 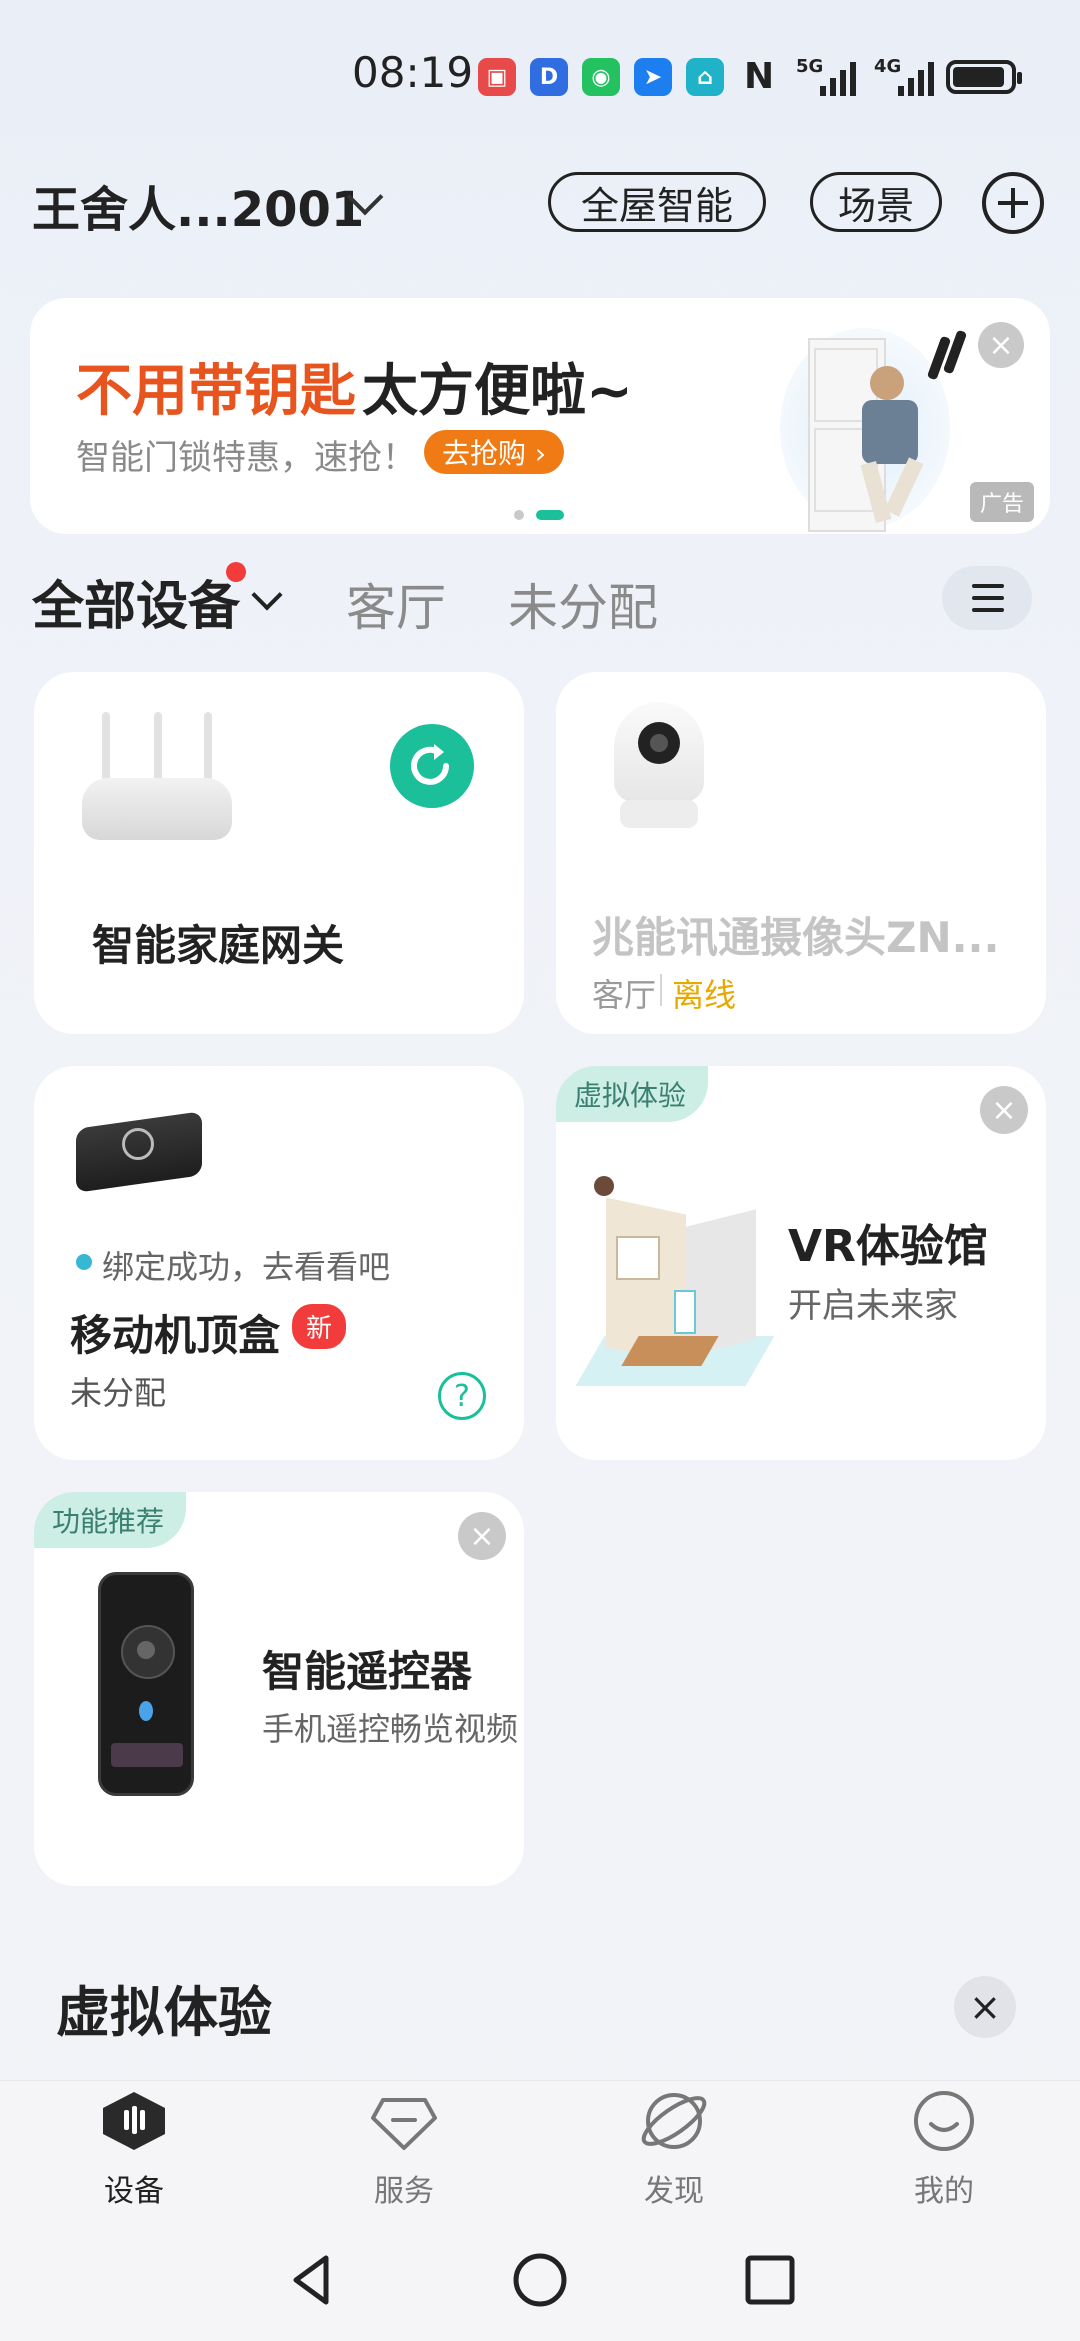 I want to click on vr-subtitle: 开启未来家, so click(x=873, y=1306).